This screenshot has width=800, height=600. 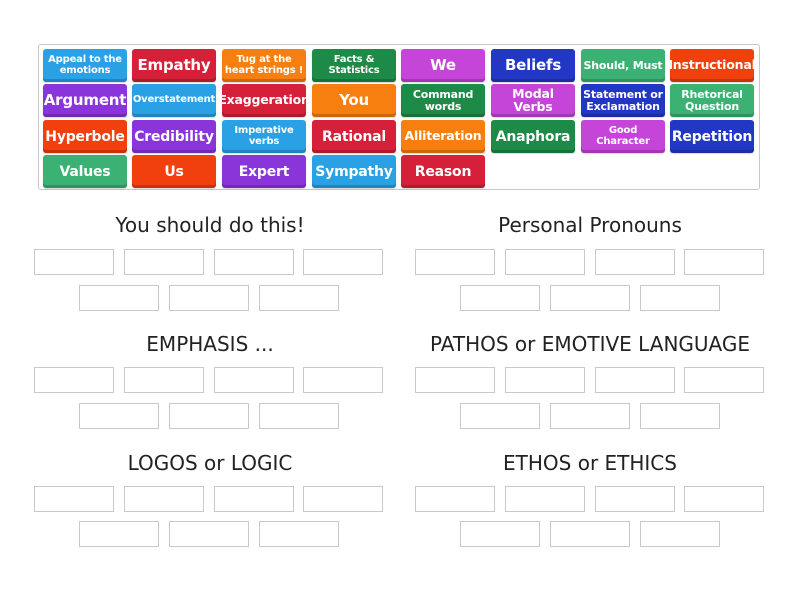 What do you see at coordinates (264, 65) in the screenshot?
I see `tile-tug-at-the-heart-strings: Tug at the heart strings !` at bounding box center [264, 65].